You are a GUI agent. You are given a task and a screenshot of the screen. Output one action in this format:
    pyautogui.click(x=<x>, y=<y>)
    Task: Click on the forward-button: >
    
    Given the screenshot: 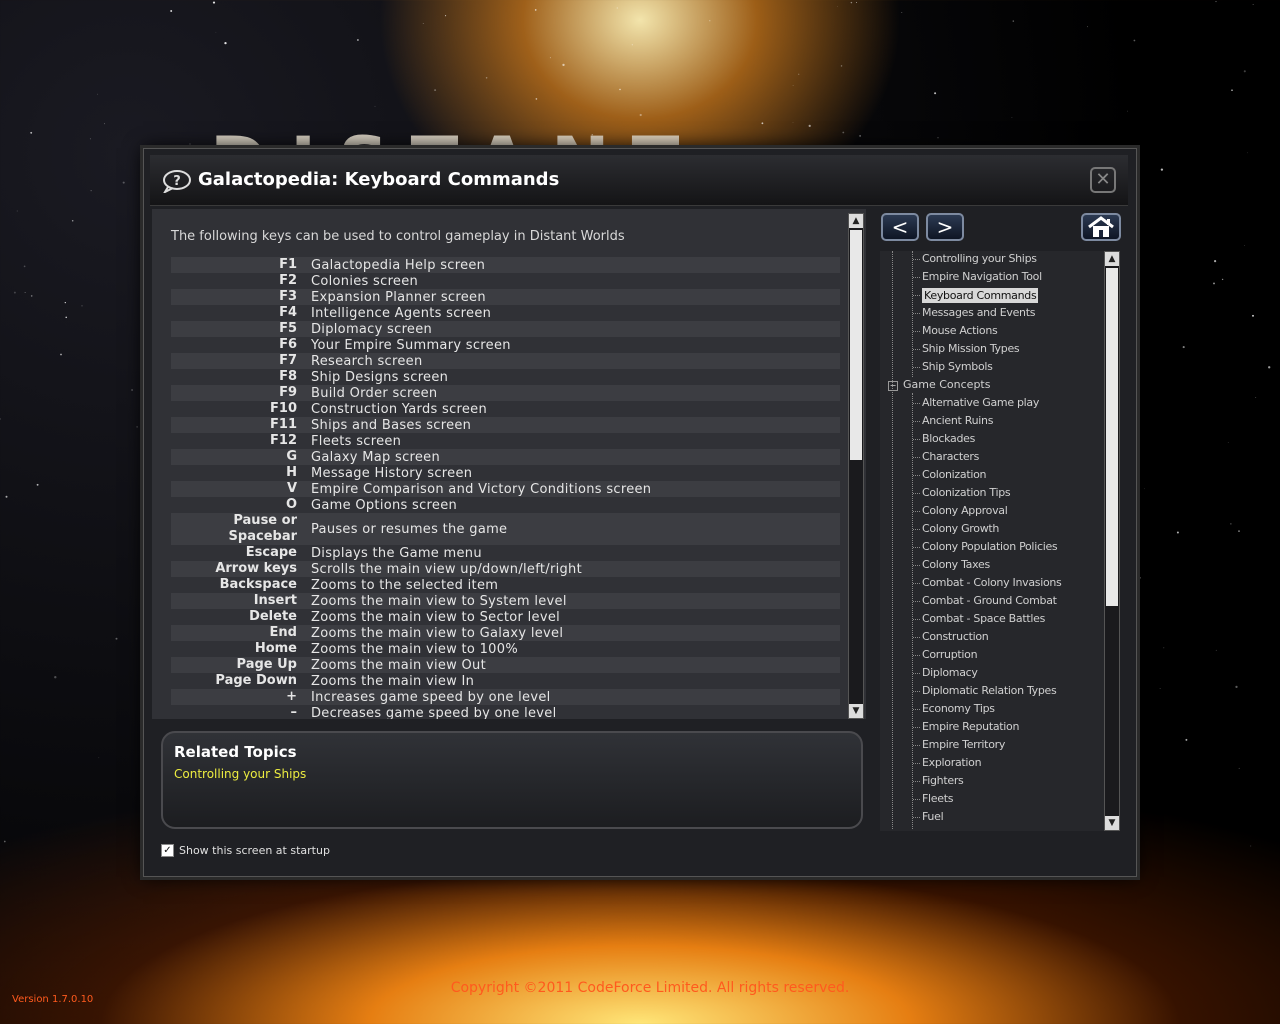 What is the action you would take?
    pyautogui.click(x=945, y=227)
    